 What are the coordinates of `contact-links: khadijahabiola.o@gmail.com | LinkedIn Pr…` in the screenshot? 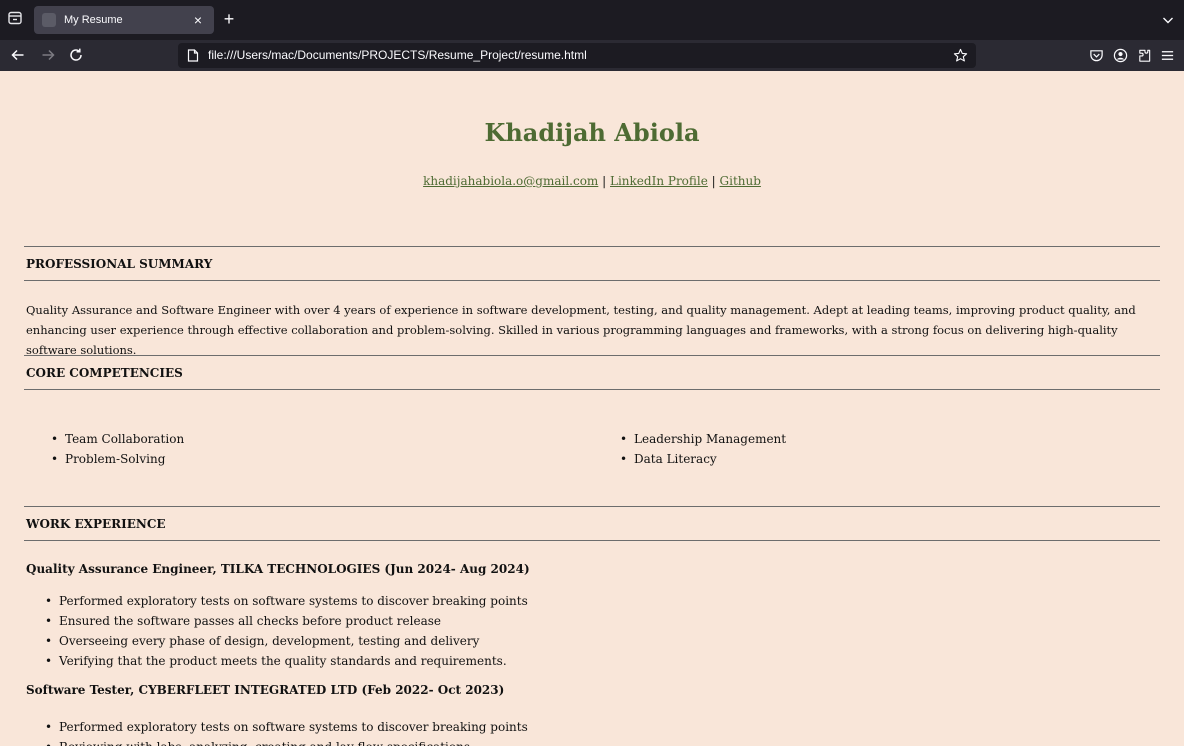 It's located at (592, 181).